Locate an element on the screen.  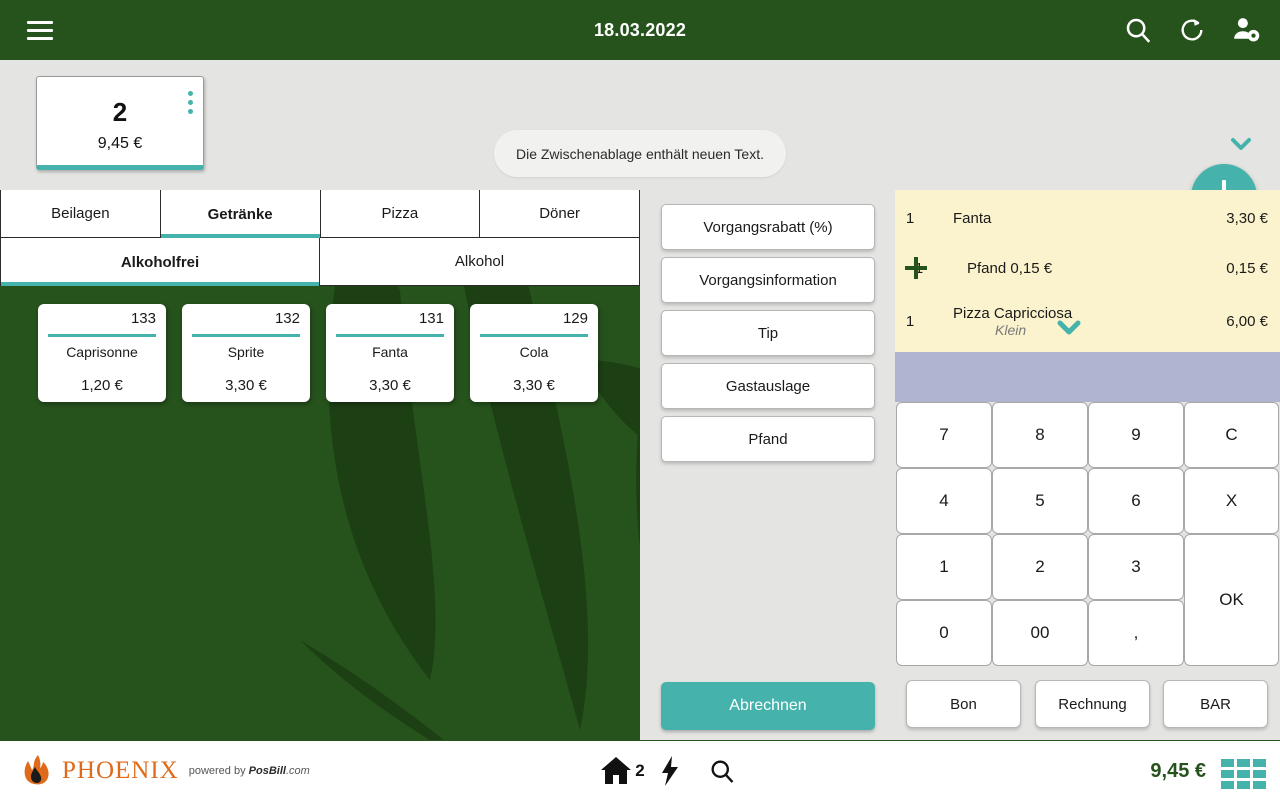
receipt-name: Pizza Capricciosa is located at coordinates (1013, 313).